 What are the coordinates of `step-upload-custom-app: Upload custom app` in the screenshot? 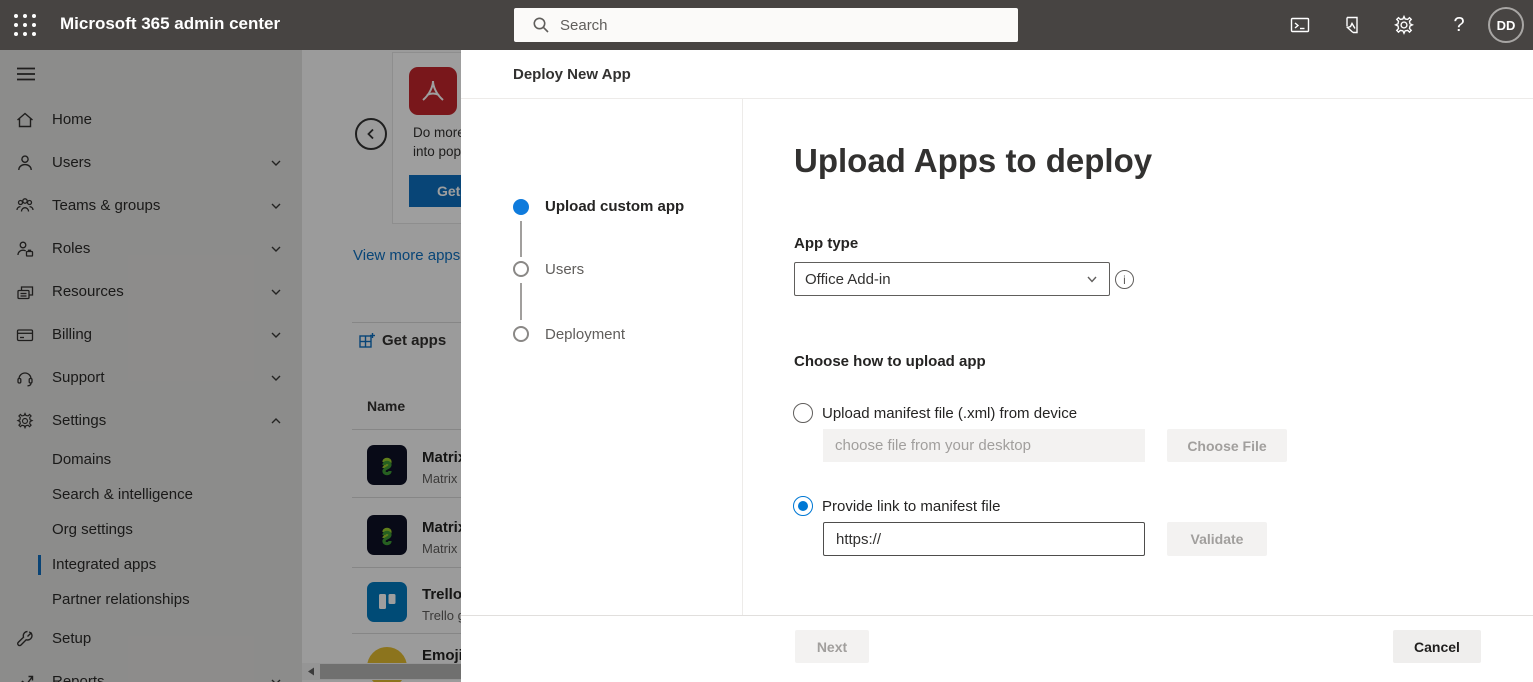 It's located at (614, 206).